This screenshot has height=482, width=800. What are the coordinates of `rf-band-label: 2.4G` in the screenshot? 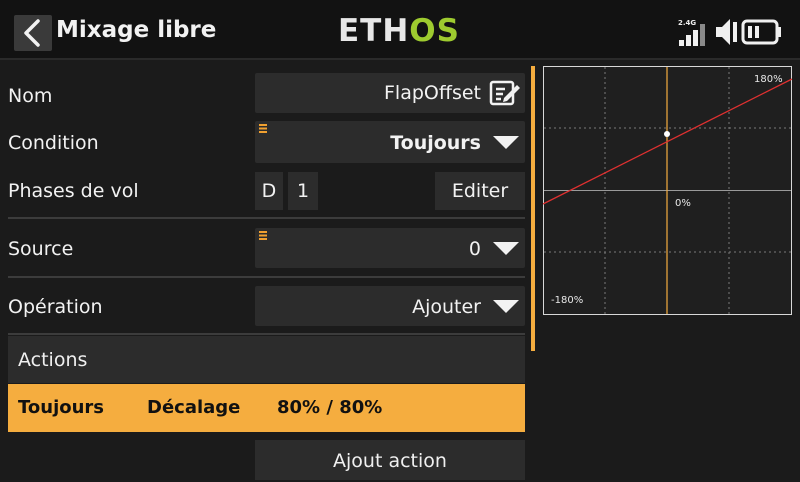 It's located at (687, 23).